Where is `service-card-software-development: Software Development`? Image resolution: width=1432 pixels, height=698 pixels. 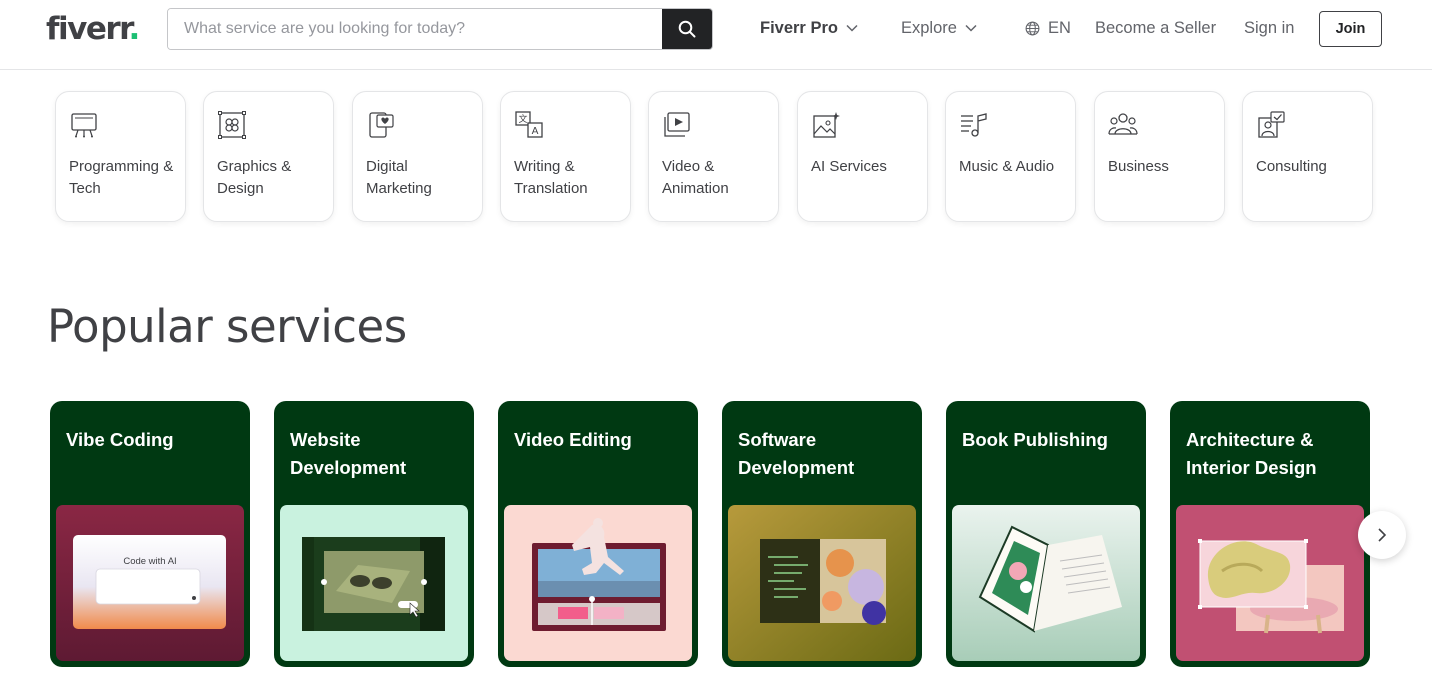
service-card-software-development: Software Development is located at coordinates (822, 534).